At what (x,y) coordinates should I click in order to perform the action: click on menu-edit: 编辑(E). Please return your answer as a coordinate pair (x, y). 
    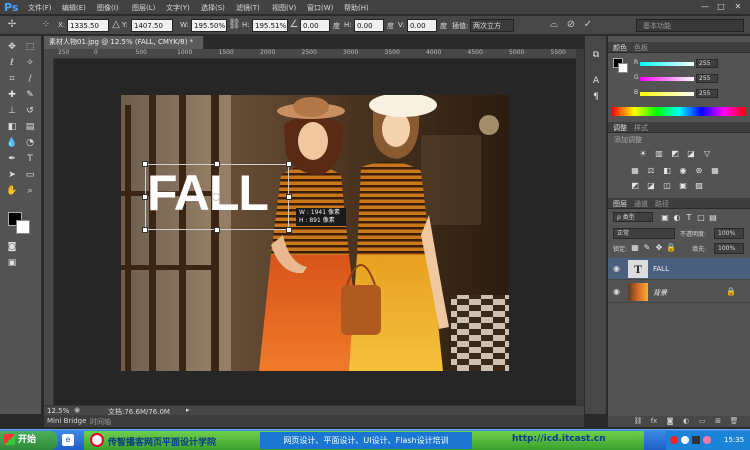
    Looking at the image, I should click on (74, 8).